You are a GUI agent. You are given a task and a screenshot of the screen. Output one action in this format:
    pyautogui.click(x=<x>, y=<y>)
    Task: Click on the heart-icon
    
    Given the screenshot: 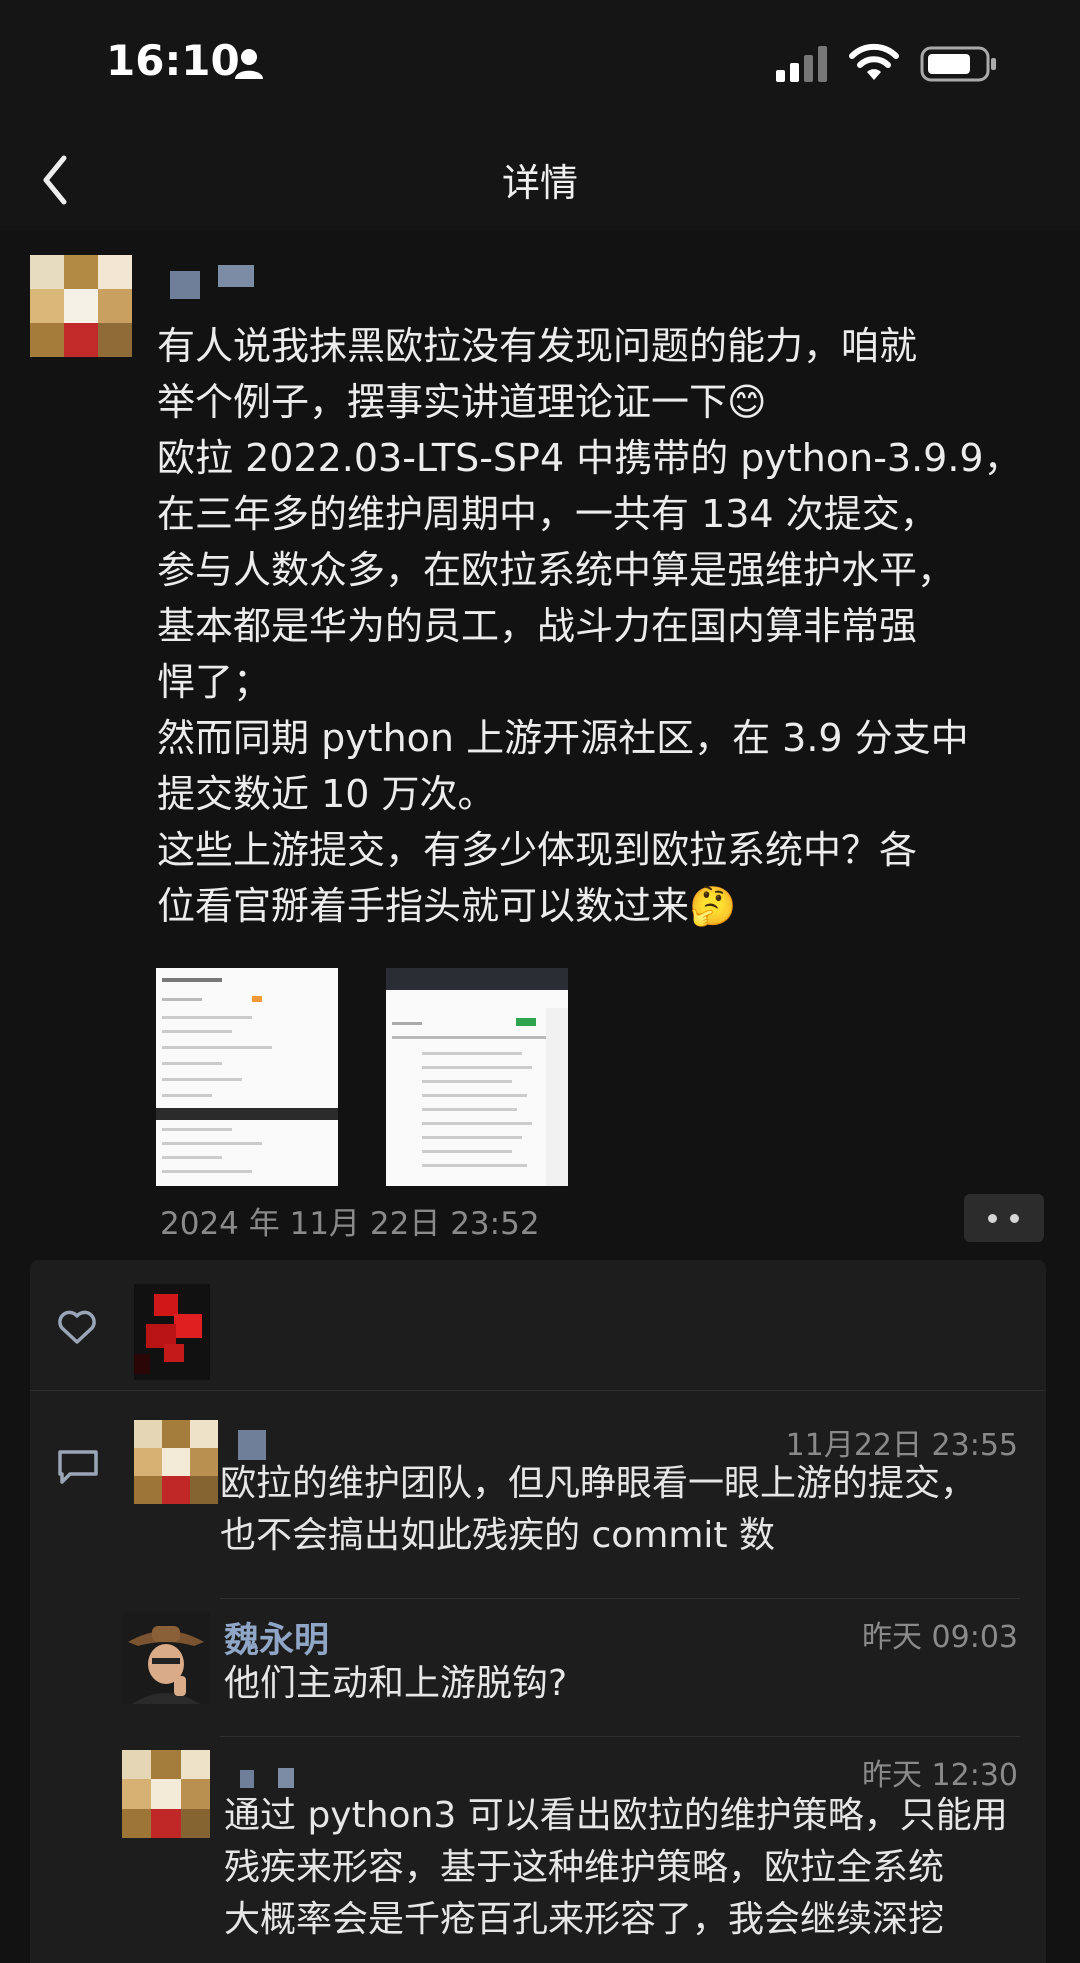 What is the action you would take?
    pyautogui.click(x=77, y=1327)
    